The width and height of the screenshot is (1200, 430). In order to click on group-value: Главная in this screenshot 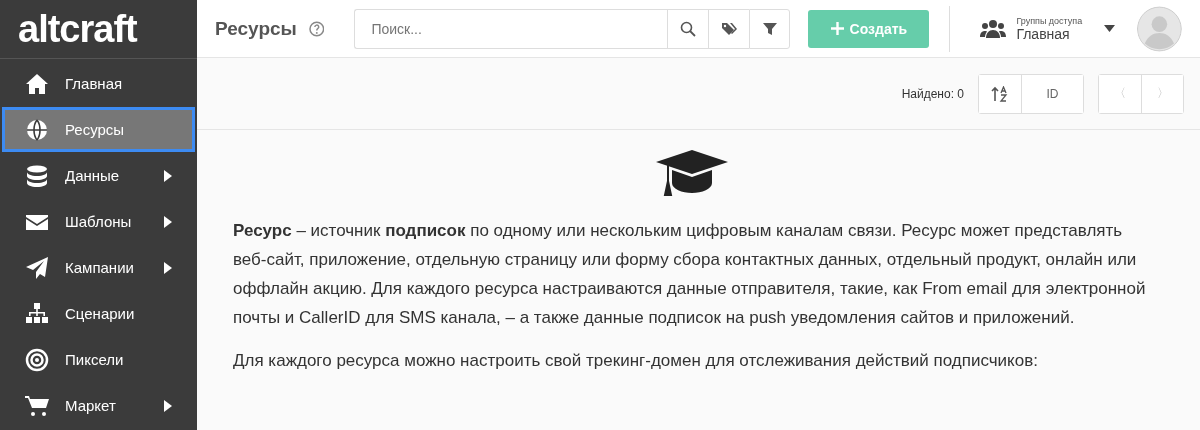, I will do `click(1043, 33)`.